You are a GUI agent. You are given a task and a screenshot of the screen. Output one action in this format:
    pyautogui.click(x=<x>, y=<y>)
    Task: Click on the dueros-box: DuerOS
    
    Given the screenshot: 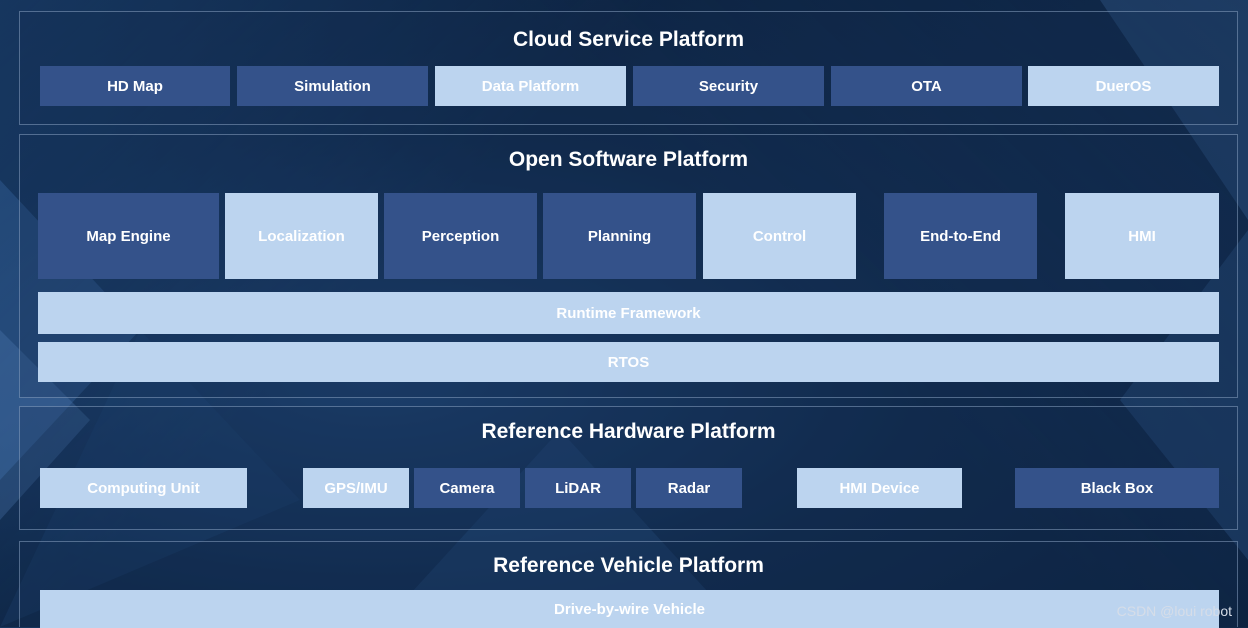 What is the action you would take?
    pyautogui.click(x=1123, y=86)
    